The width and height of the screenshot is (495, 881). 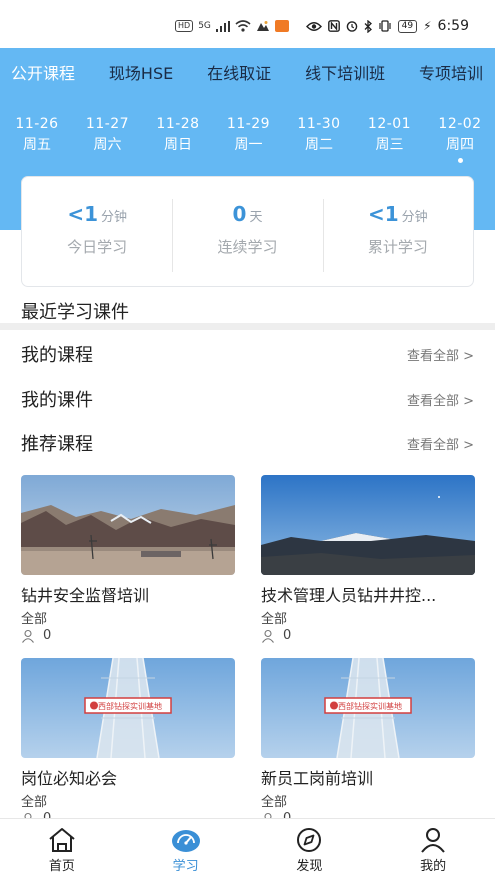 I want to click on stat-unit: 天, so click(x=256, y=217).